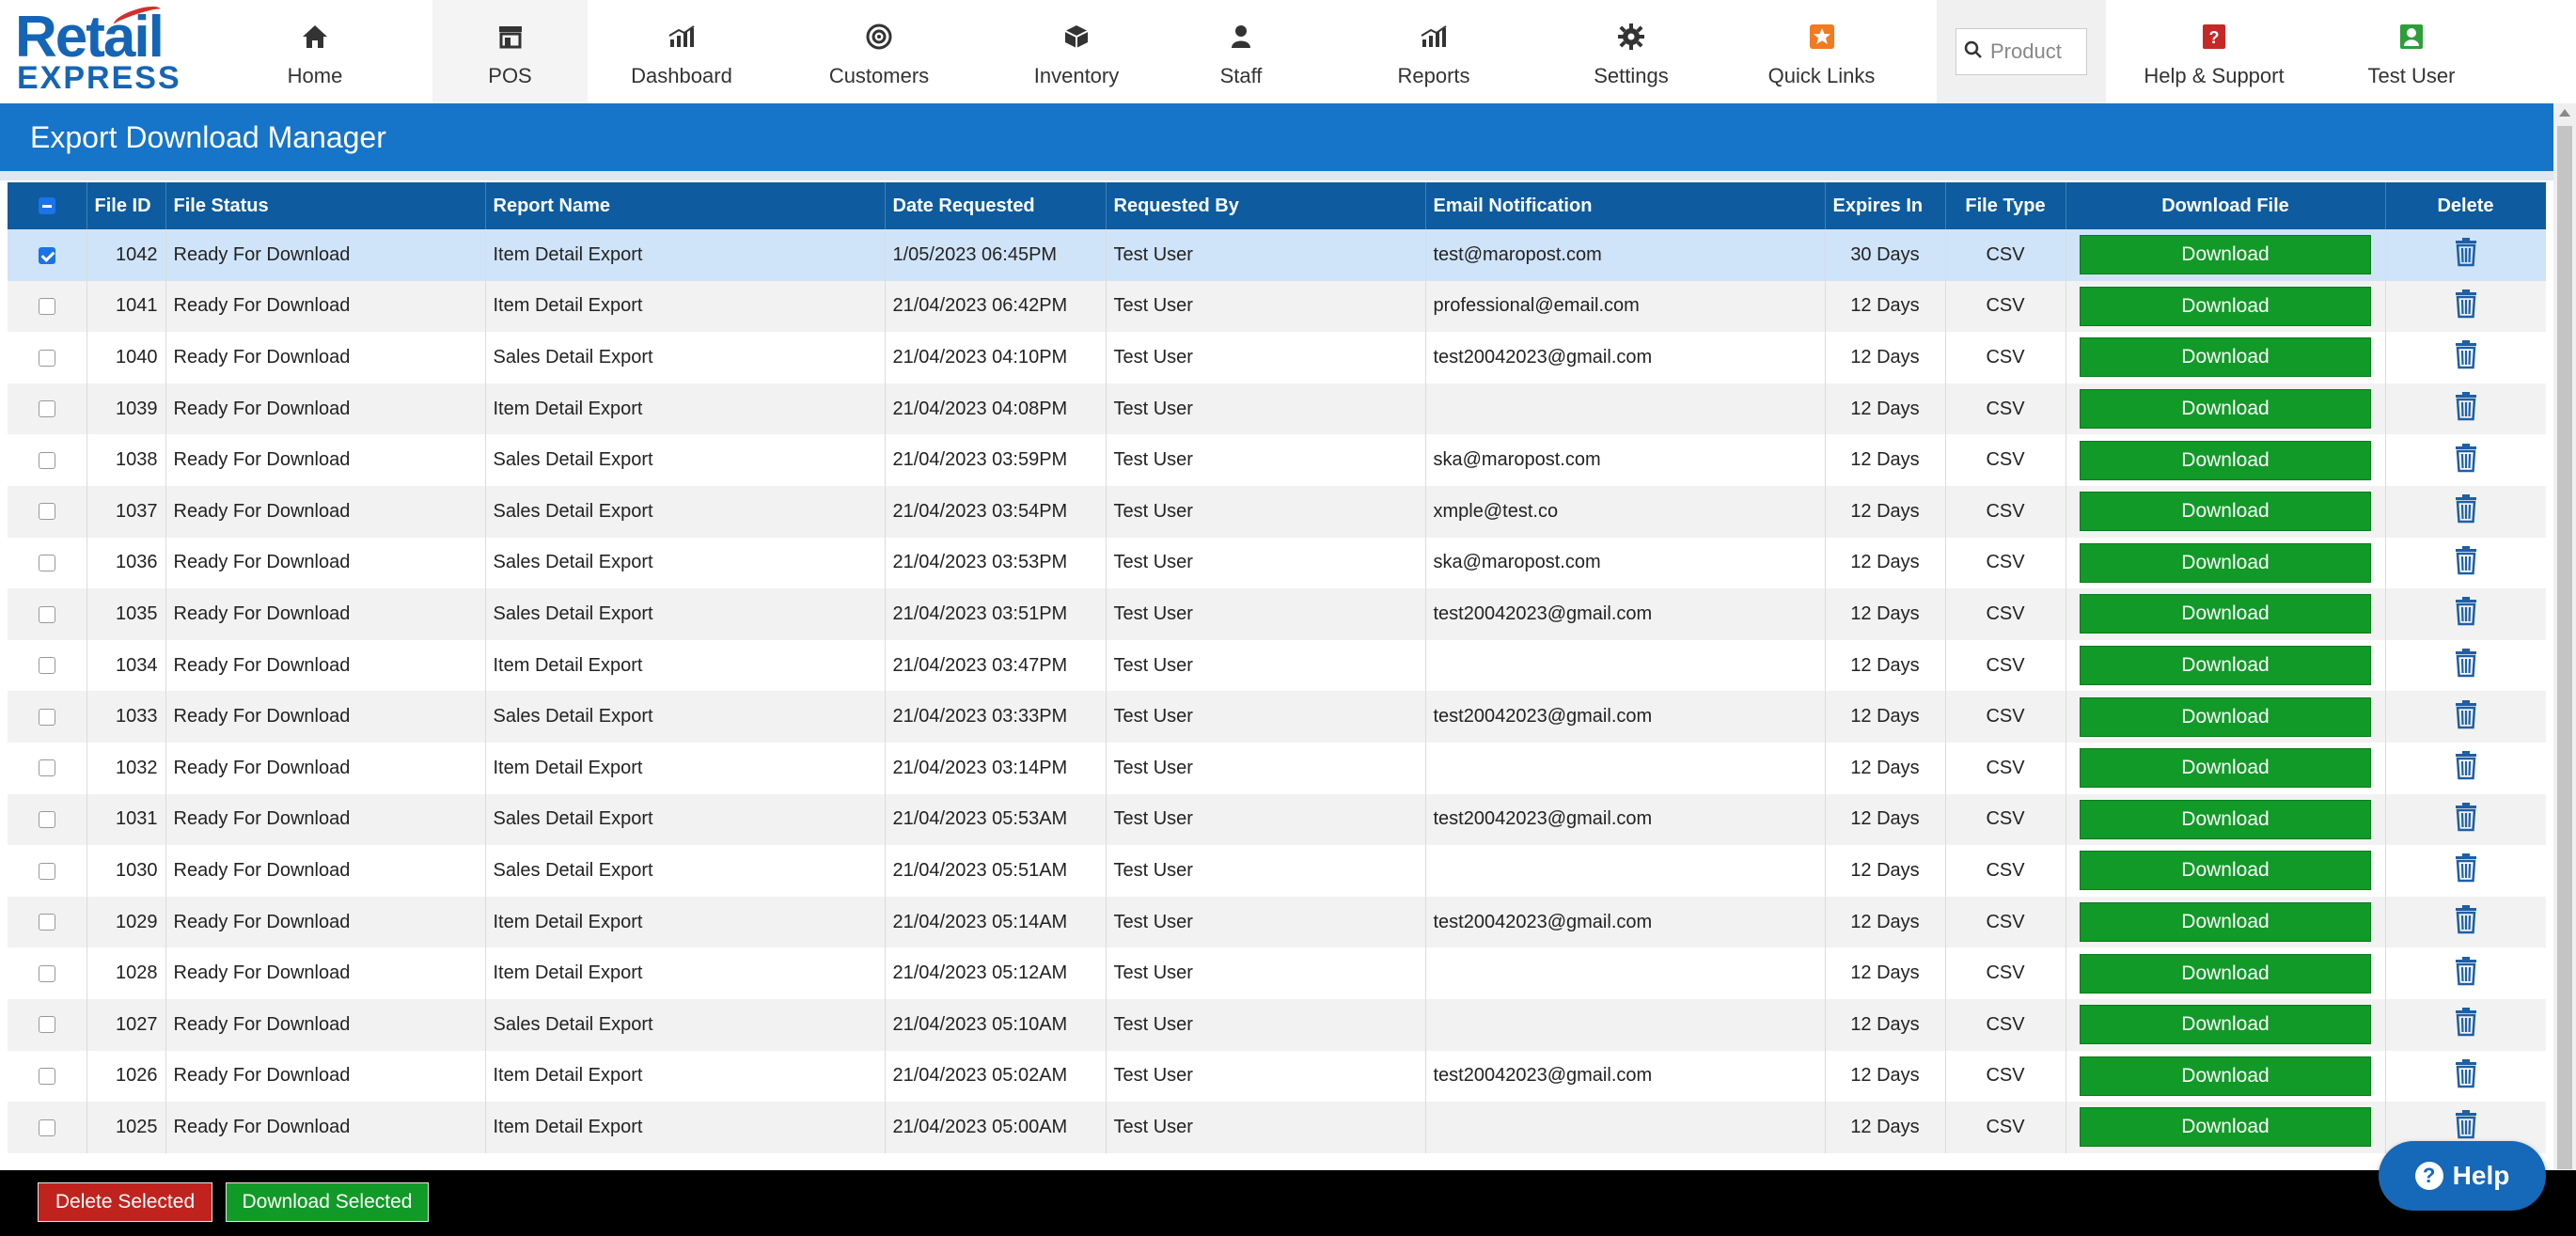  I want to click on search-box, so click(2022, 51).